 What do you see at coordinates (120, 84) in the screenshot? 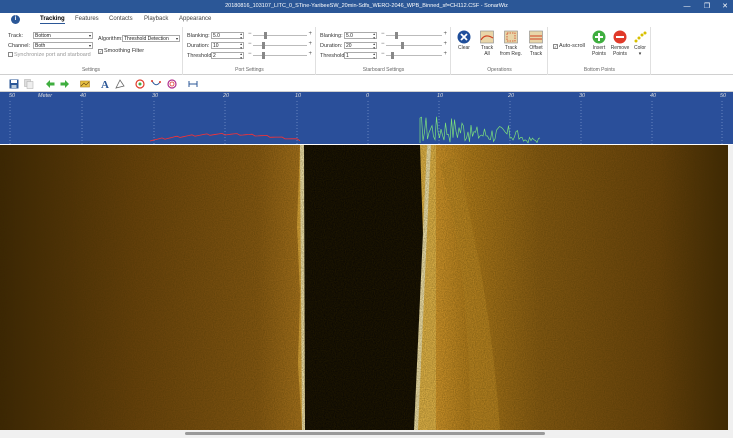
I see `flag-icon` at bounding box center [120, 84].